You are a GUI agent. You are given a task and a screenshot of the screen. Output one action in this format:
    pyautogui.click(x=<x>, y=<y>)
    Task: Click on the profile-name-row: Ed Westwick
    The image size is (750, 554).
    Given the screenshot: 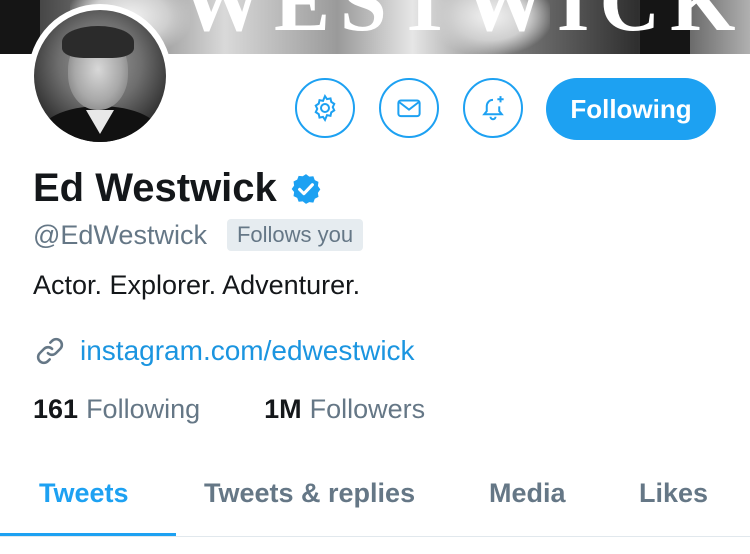 What is the action you would take?
    pyautogui.click(x=178, y=188)
    